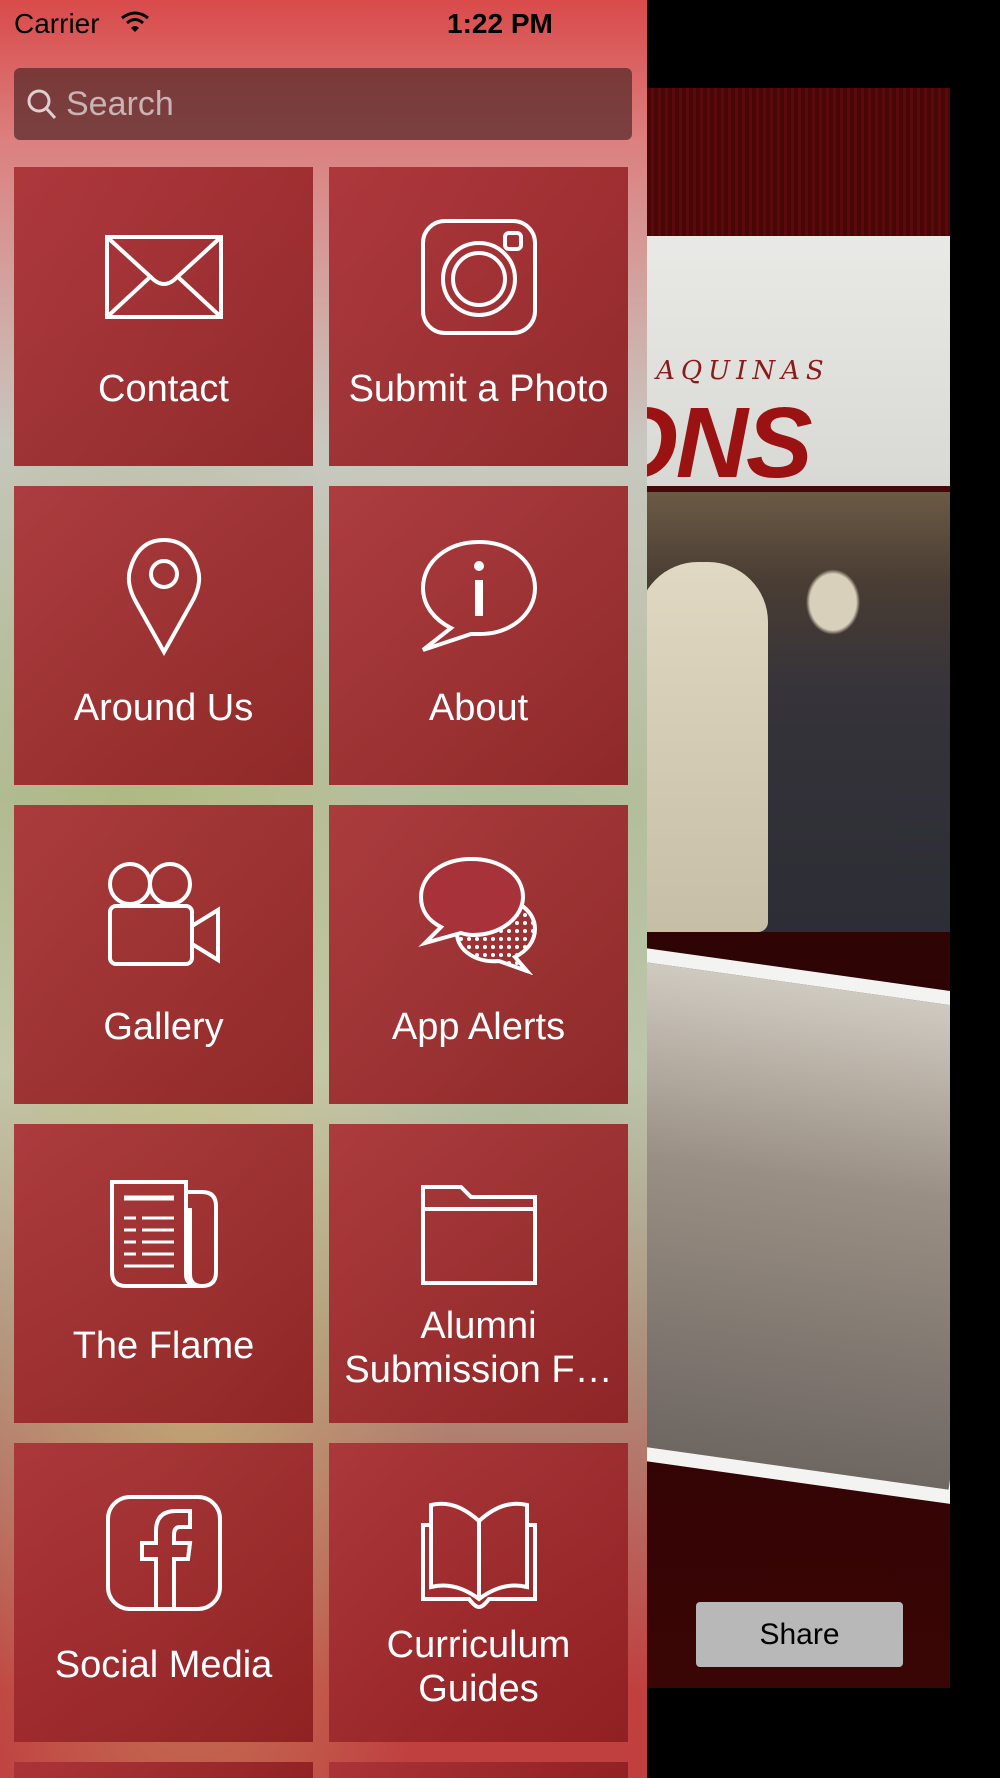 Image resolution: width=1000 pixels, height=1778 pixels. Describe the element at coordinates (163, 1027) in the screenshot. I see `tile-label: Gallery` at that location.